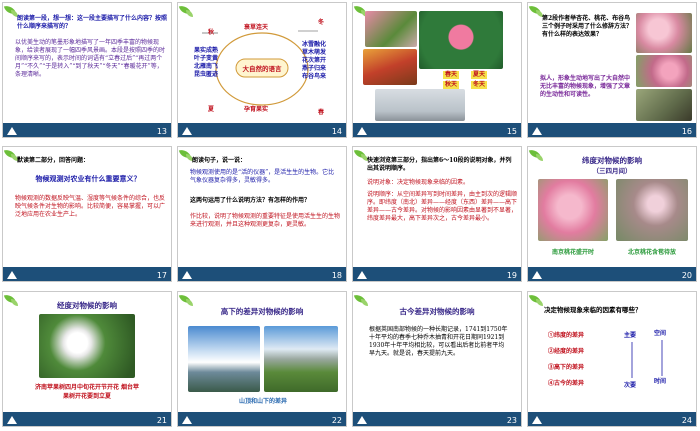 The width and height of the screenshot is (700, 431). What do you see at coordinates (573, 210) in the screenshot?
I see `photo-nanjing-peach` at bounding box center [573, 210].